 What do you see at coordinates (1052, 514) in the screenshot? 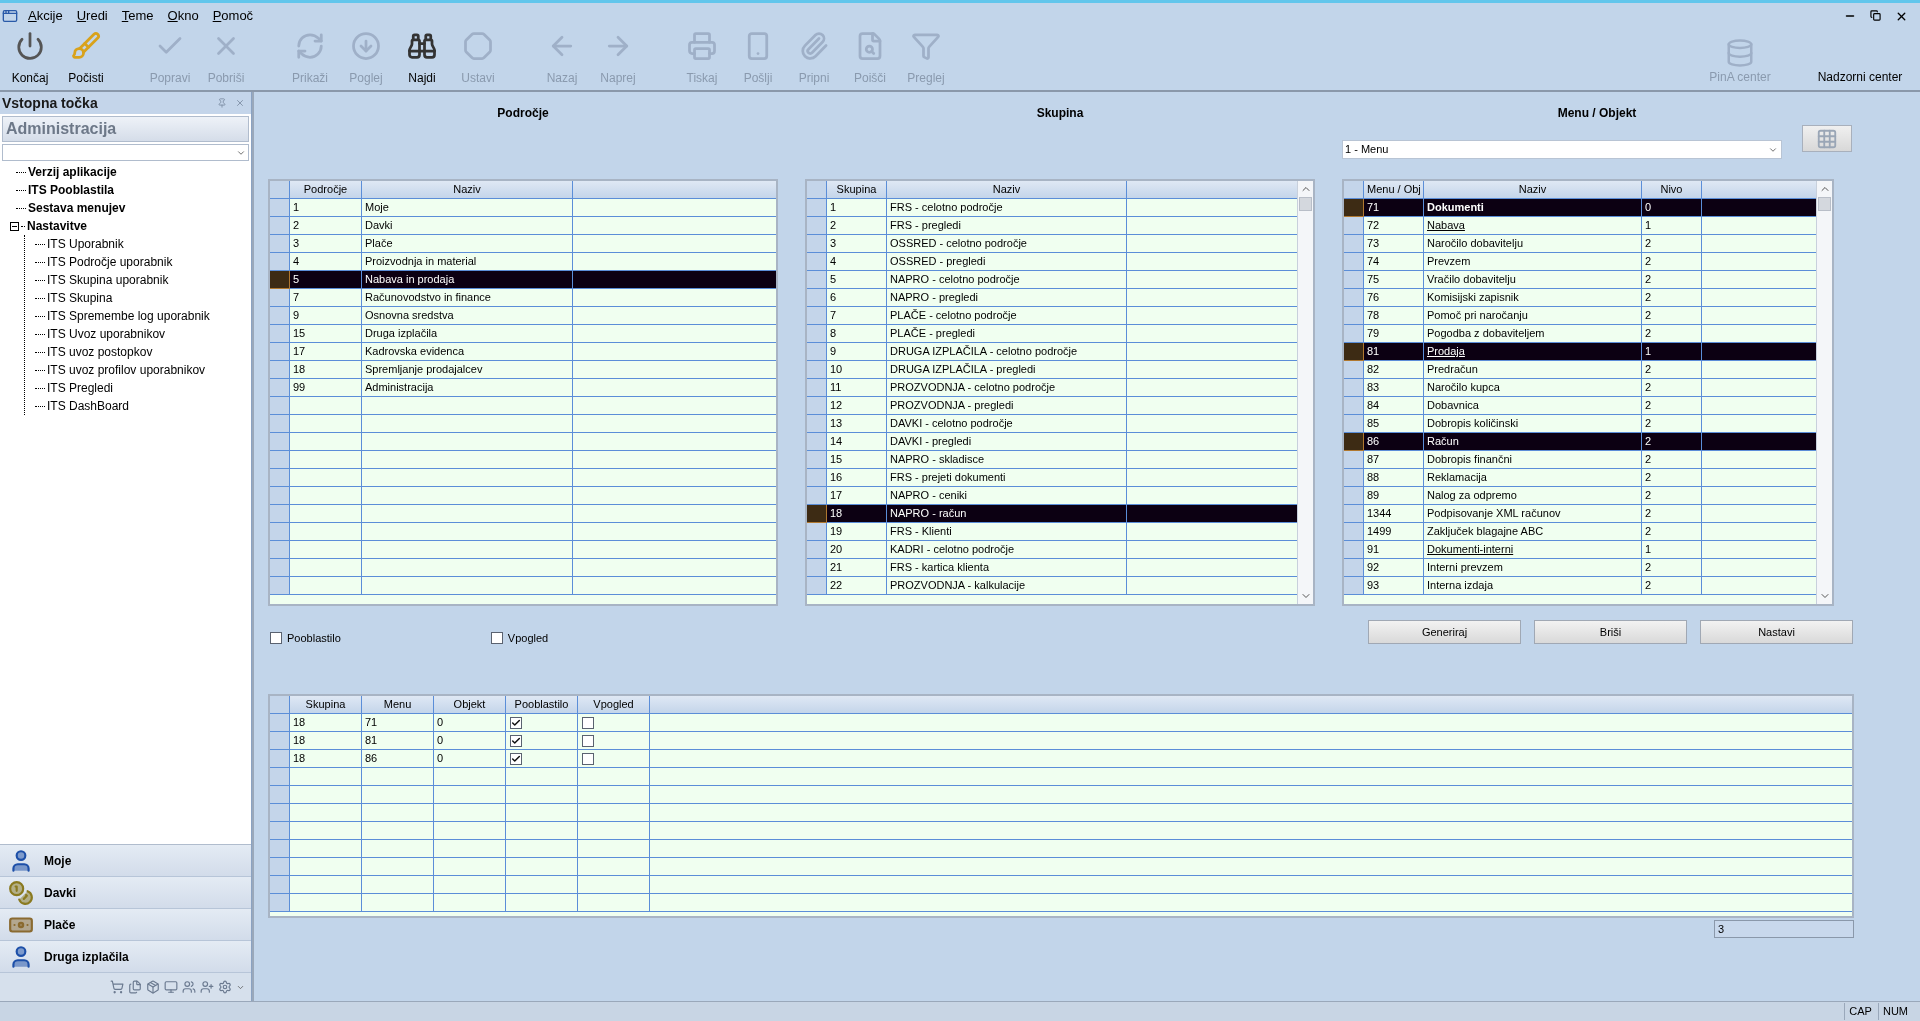
I see `table-row: 18 NAPRO - račun` at bounding box center [1052, 514].